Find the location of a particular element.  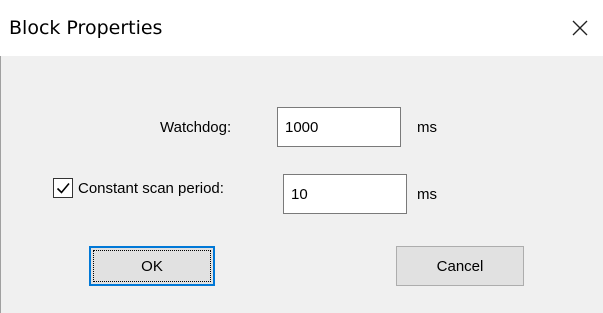

constant-scan-checkbox is located at coordinates (63, 188).